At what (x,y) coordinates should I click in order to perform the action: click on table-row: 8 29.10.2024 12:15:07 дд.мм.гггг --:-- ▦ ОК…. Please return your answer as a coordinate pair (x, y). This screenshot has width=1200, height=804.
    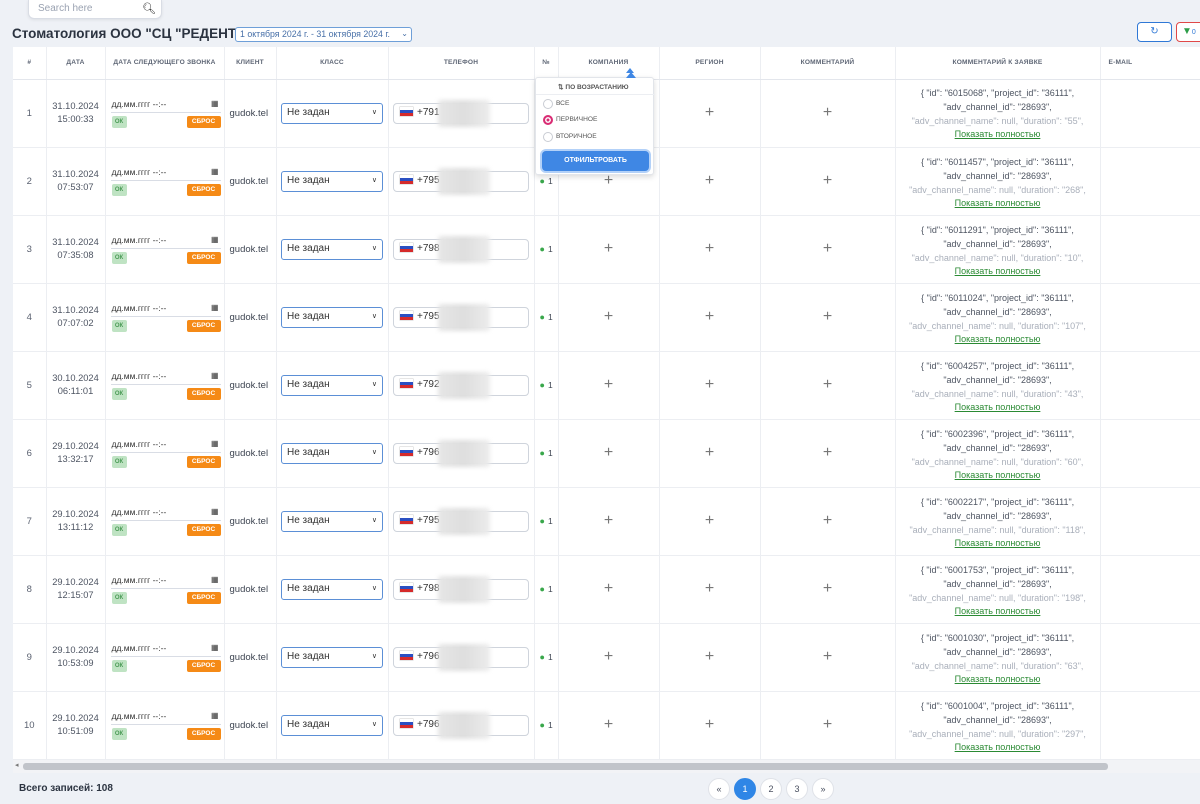
    Looking at the image, I should click on (606, 589).